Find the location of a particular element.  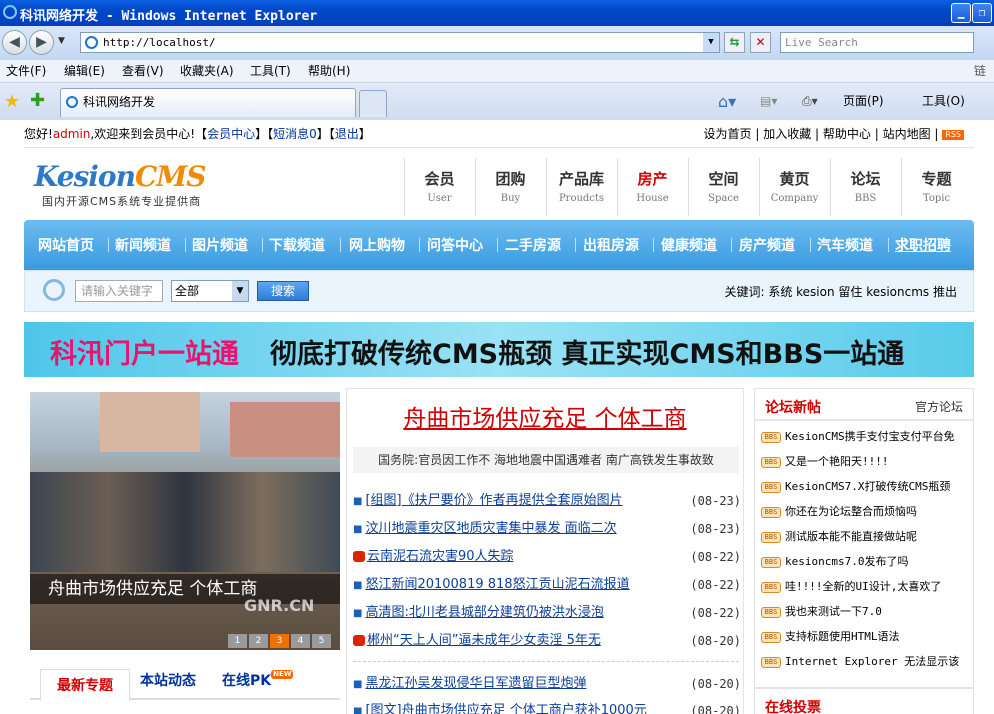

add-favorite-link: 加入收藏 is located at coordinates (787, 134).